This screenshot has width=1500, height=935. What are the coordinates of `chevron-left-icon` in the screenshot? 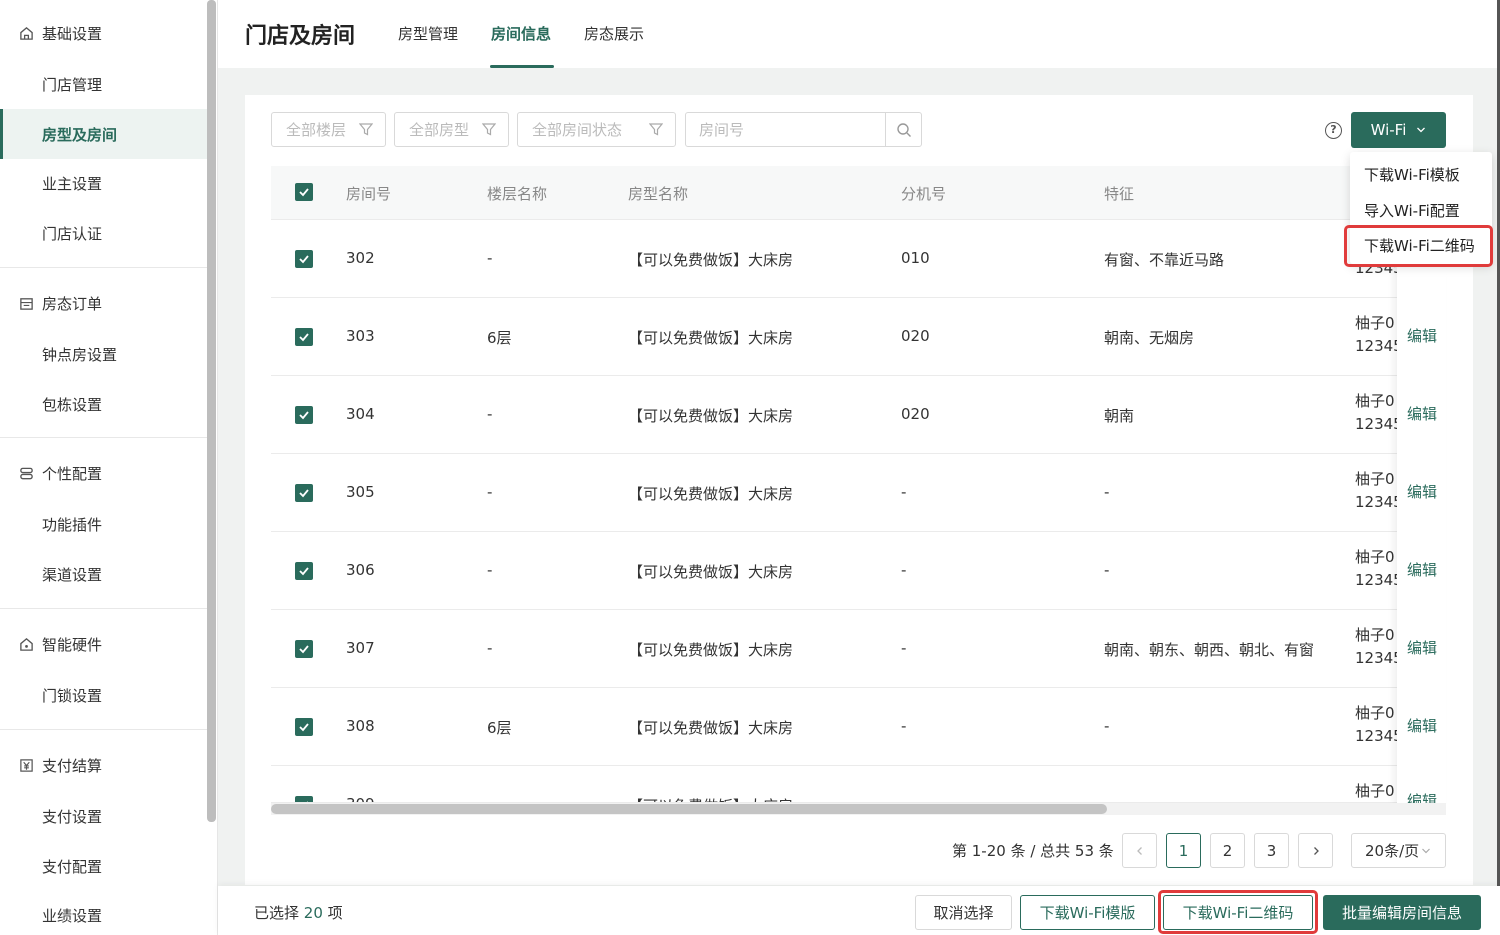 It's located at (1139, 850).